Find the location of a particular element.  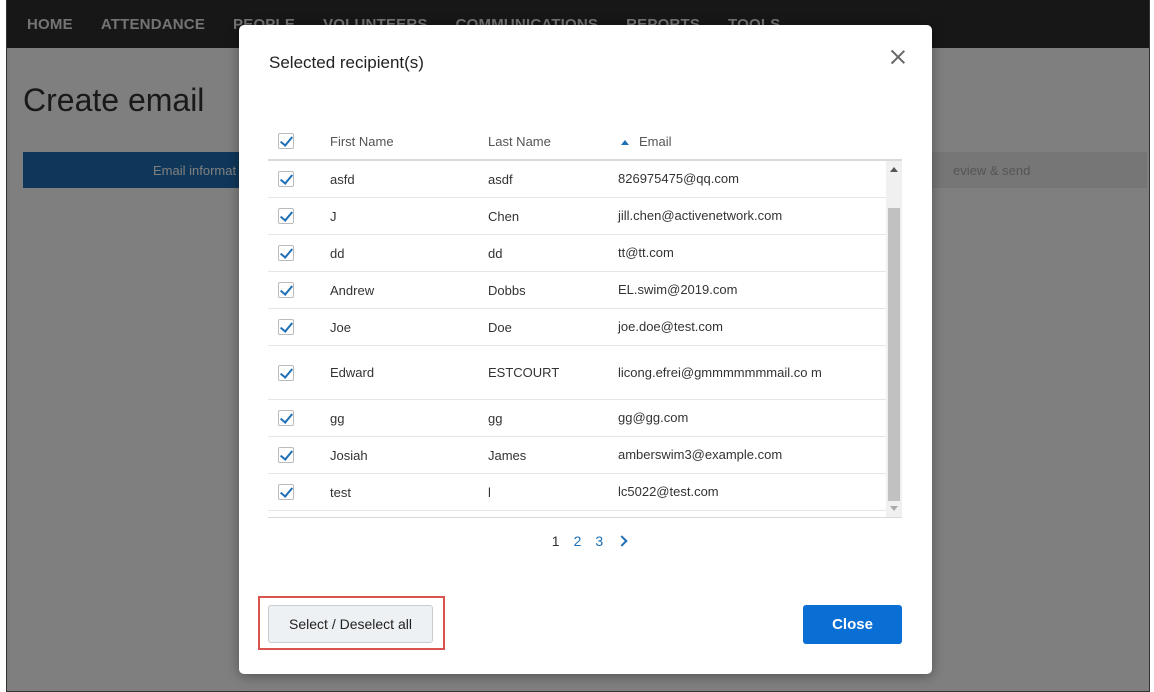

cell-last-name: gg is located at coordinates (495, 418).